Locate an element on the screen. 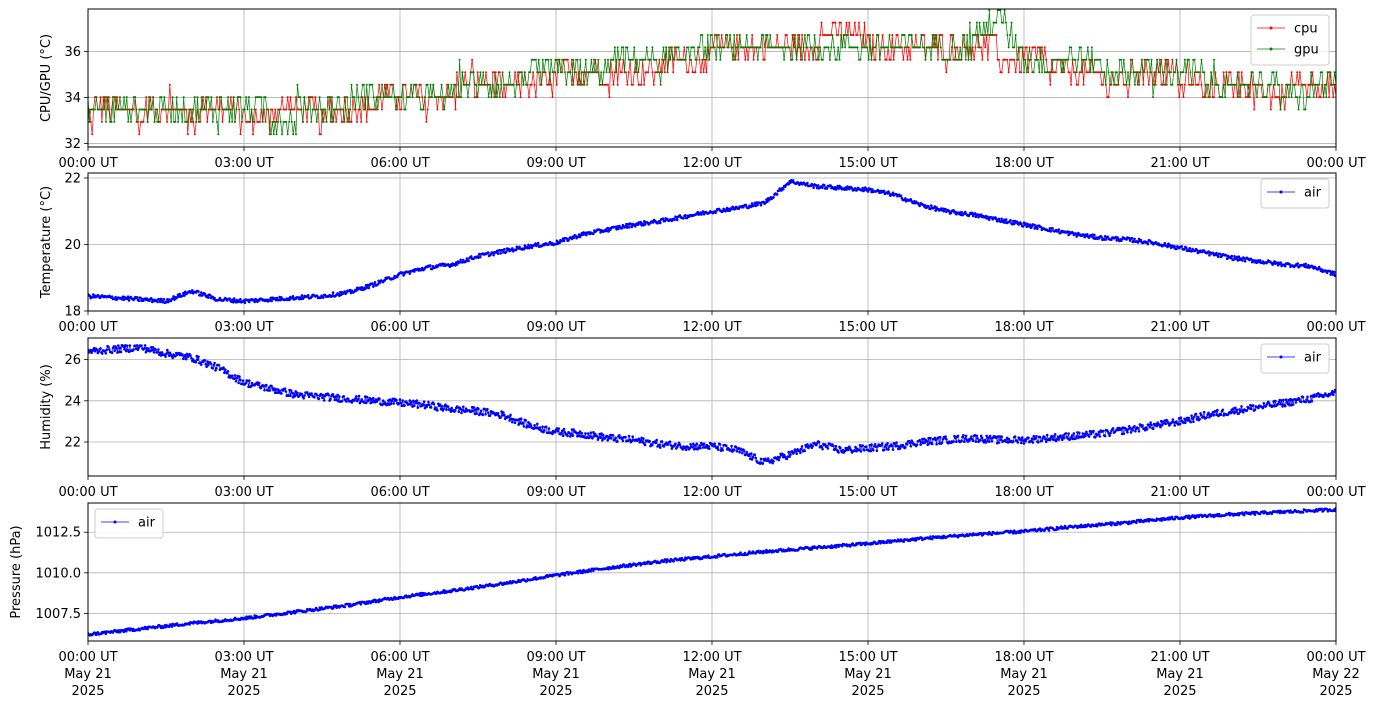 The image size is (1377, 711). x-tick-label-line: 21:00 UT is located at coordinates (1179, 657).